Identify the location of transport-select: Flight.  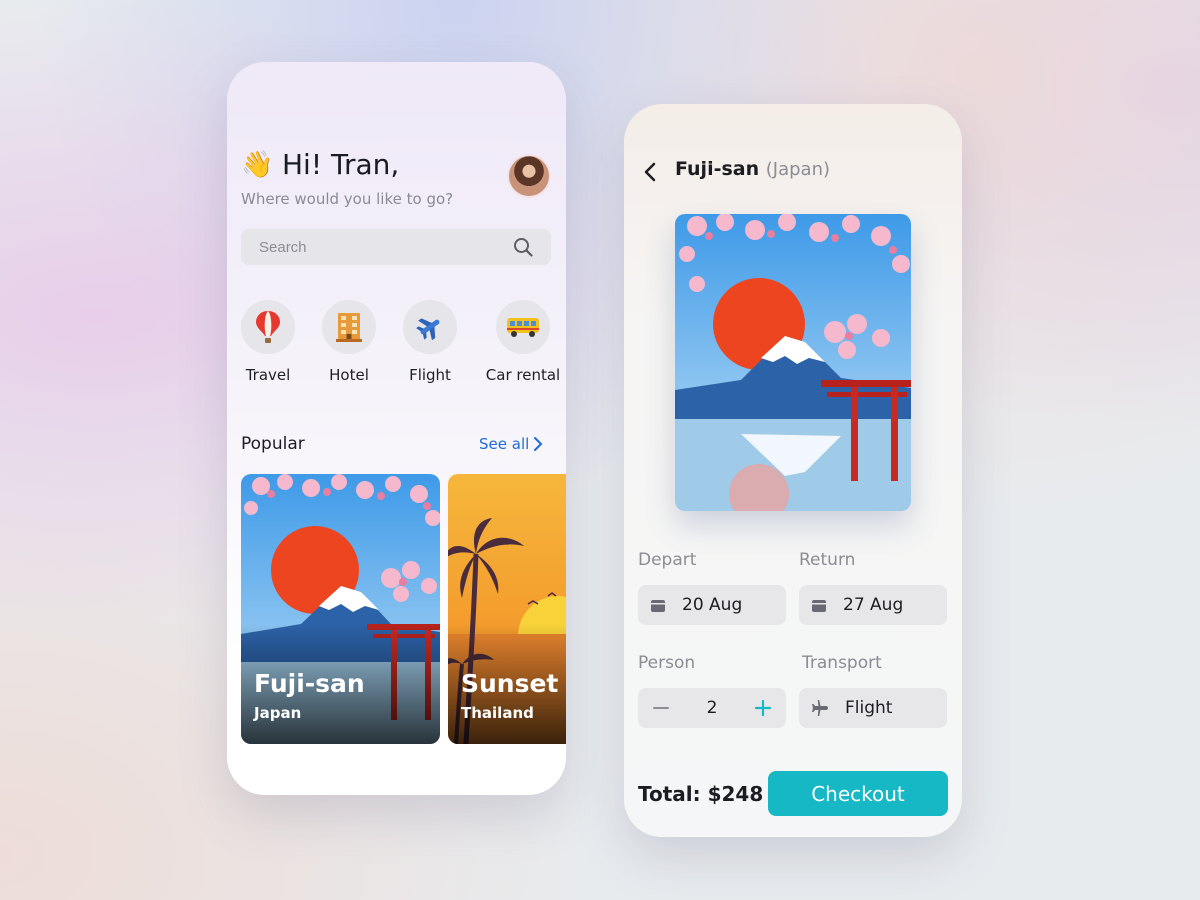
(873, 708).